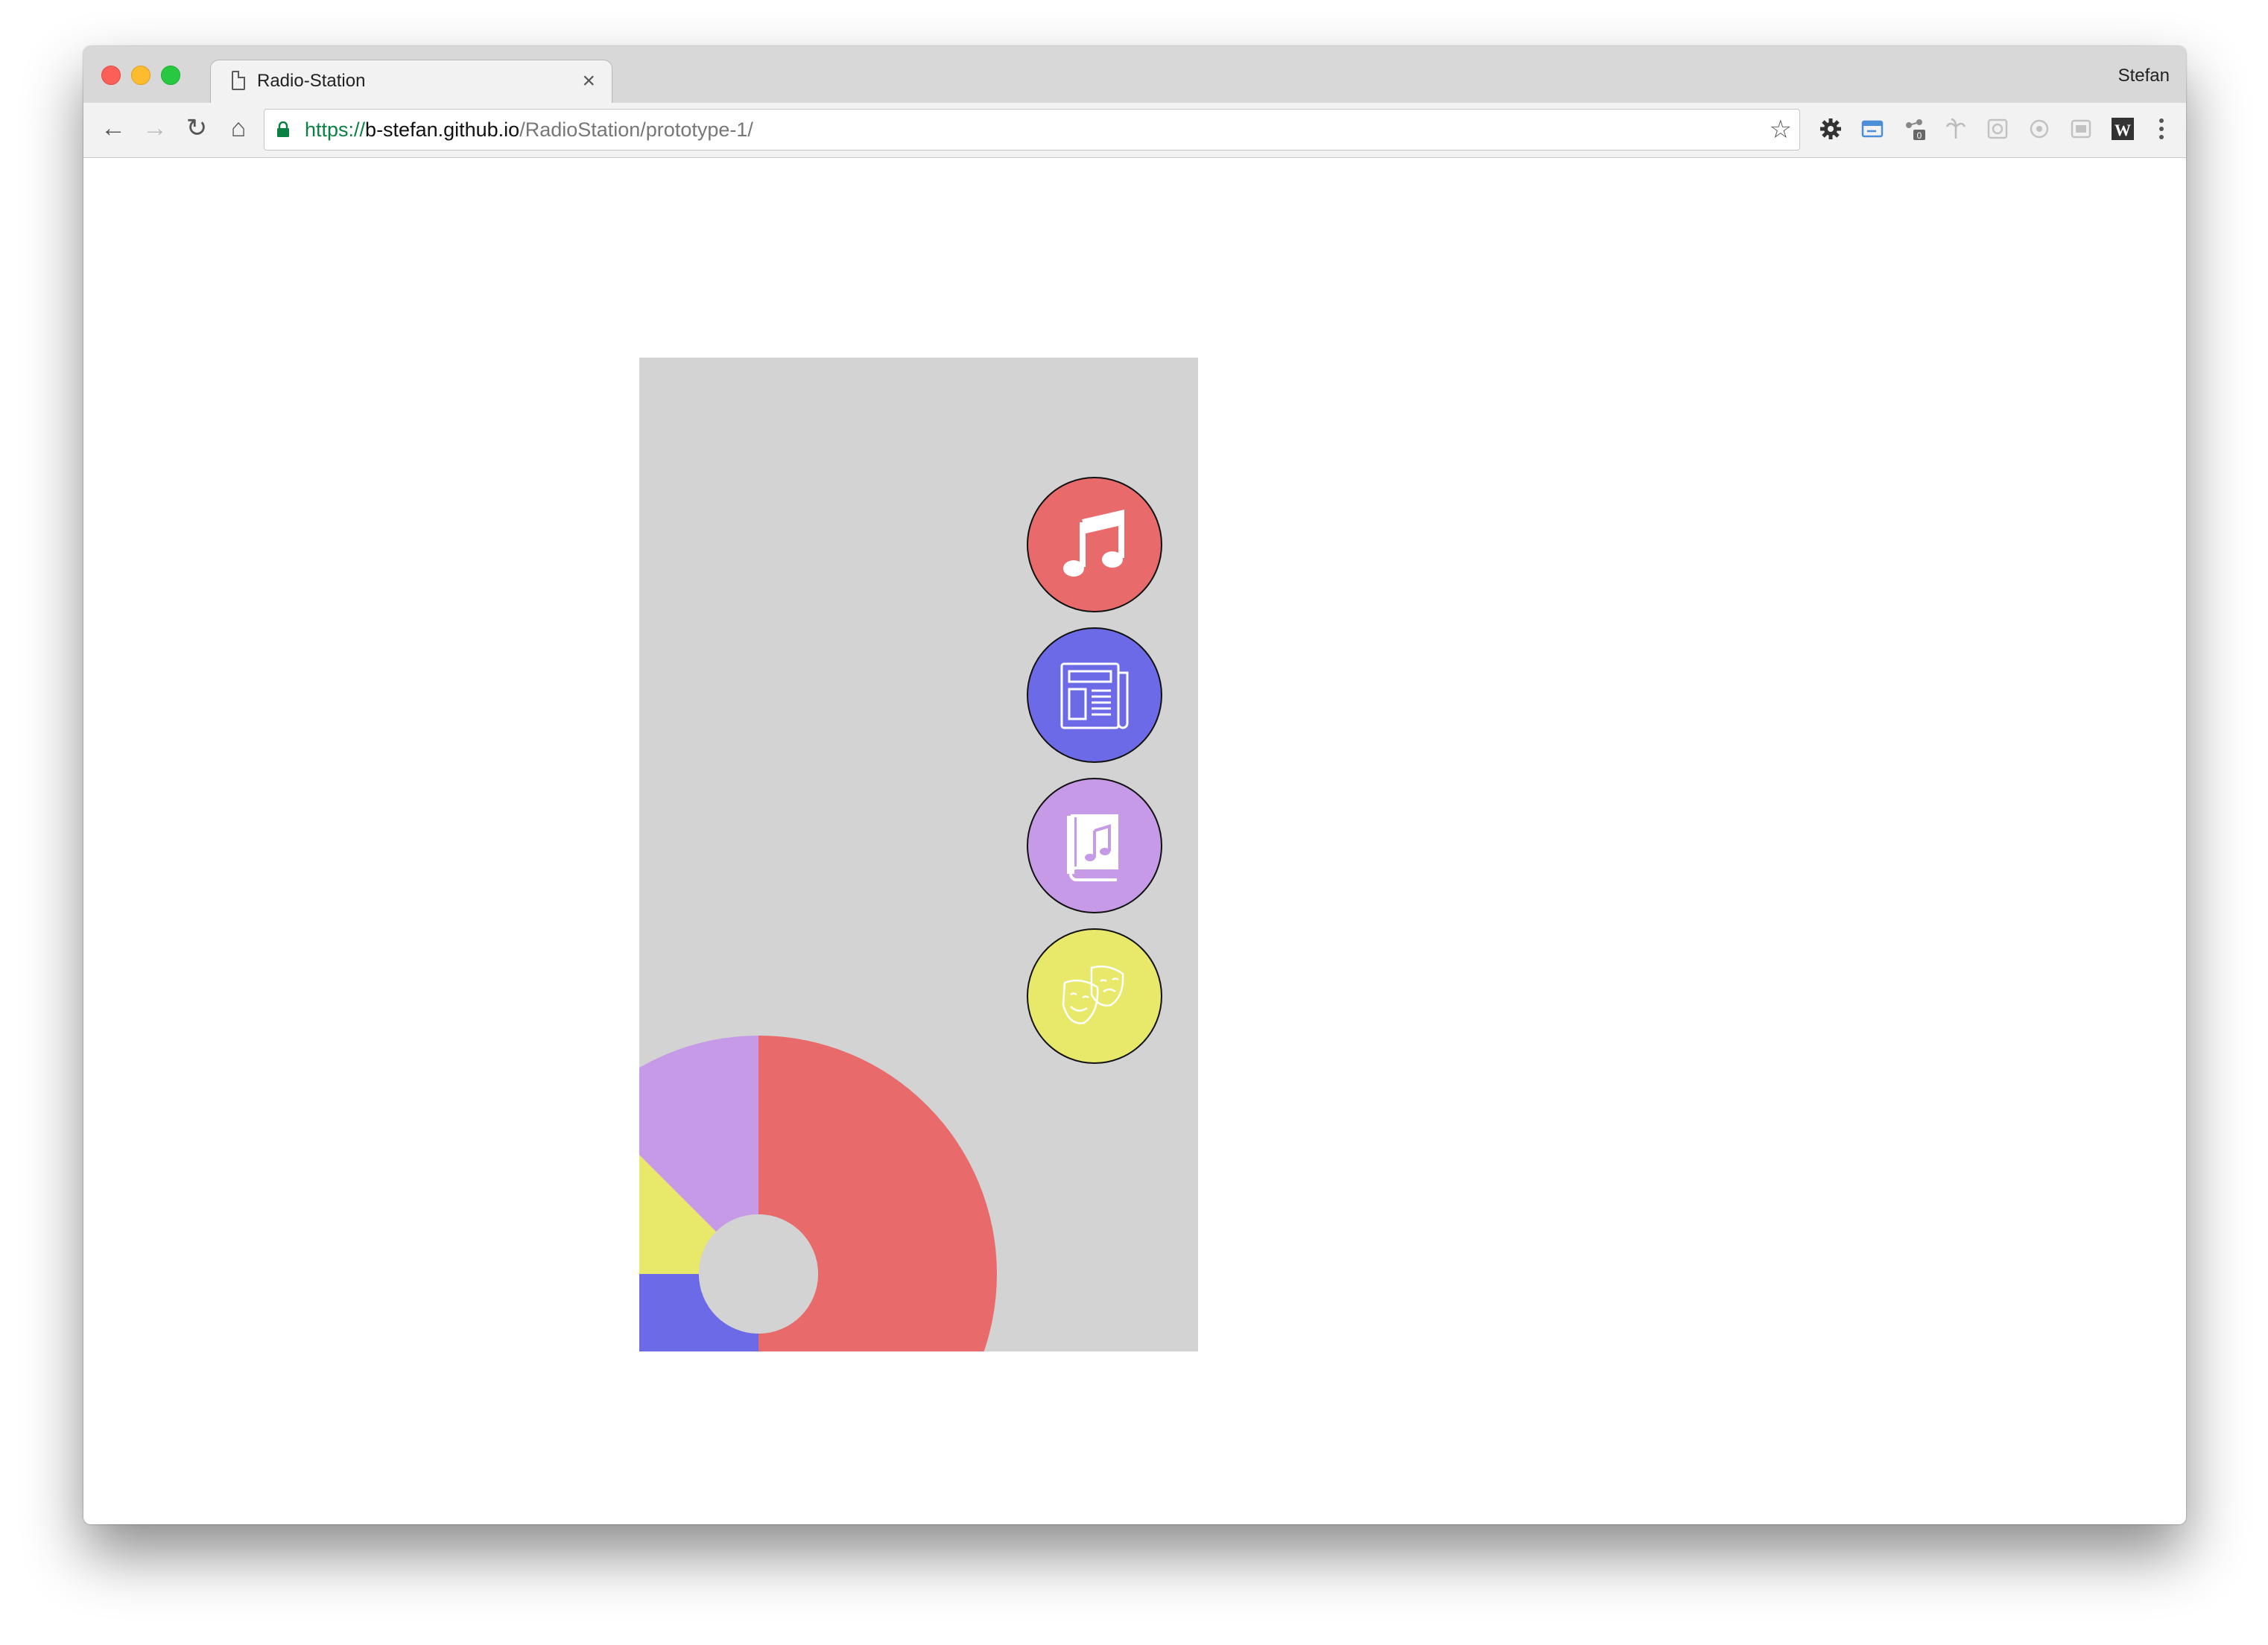 This screenshot has width=2268, height=1645. What do you see at coordinates (1997, 129) in the screenshot?
I see `grid-extension-icon` at bounding box center [1997, 129].